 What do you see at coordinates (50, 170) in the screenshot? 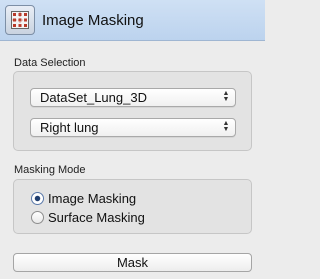
I see `masking-mode-label: Masking Mode` at bounding box center [50, 170].